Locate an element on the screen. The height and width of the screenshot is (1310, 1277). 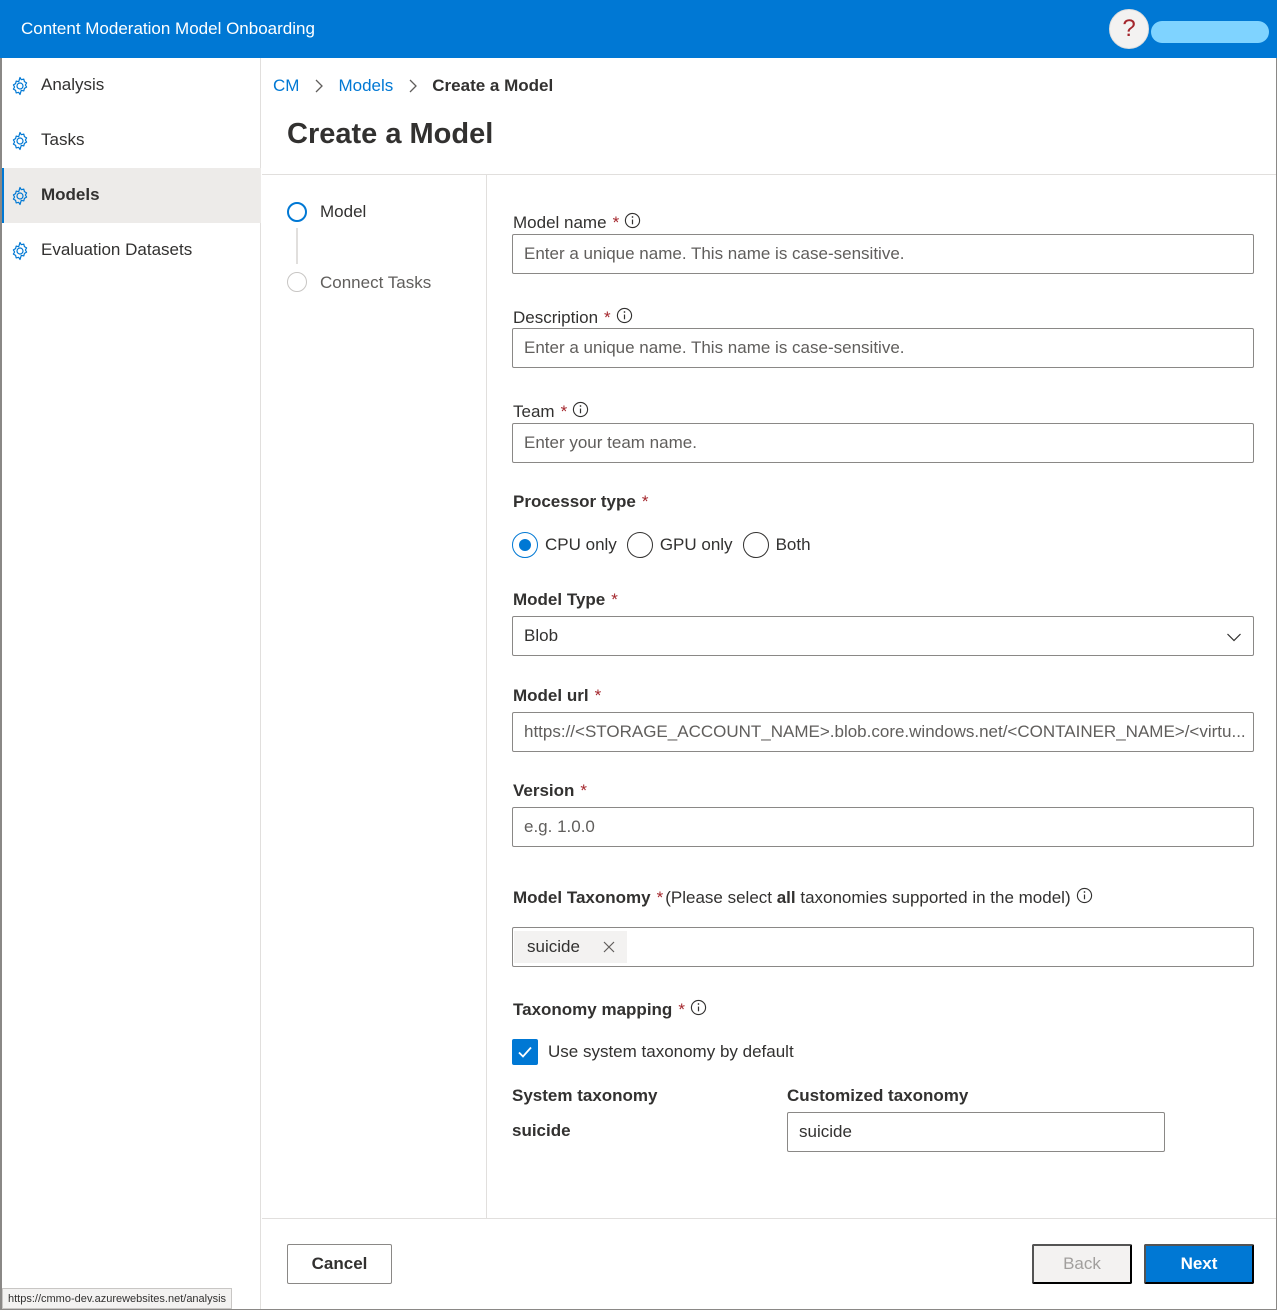
hint-emphasis: all is located at coordinates (786, 897).